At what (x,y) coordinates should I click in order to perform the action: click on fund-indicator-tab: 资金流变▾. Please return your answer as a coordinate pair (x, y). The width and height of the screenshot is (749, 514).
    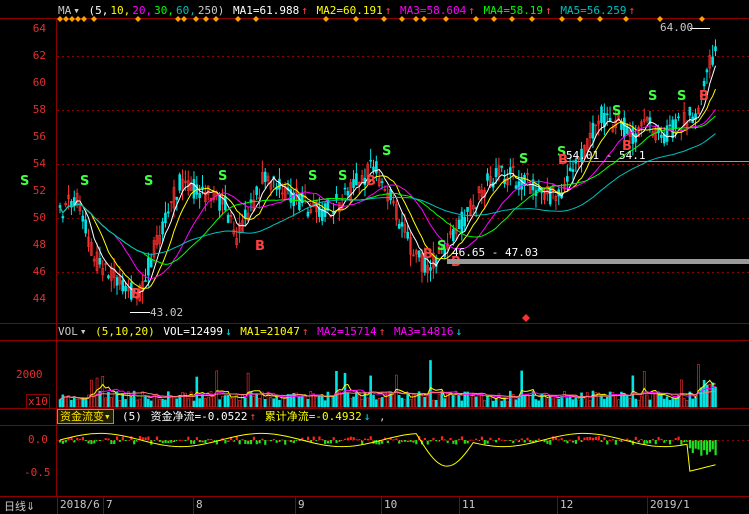
    Looking at the image, I should click on (85, 416).